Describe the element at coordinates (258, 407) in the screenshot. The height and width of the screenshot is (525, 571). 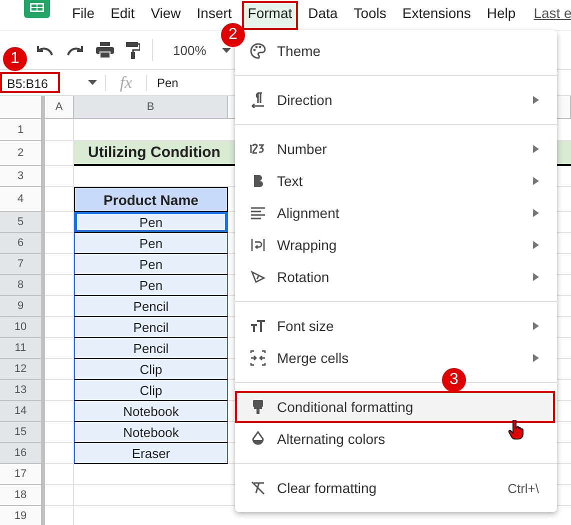
I see `paint-roller-icon` at that location.